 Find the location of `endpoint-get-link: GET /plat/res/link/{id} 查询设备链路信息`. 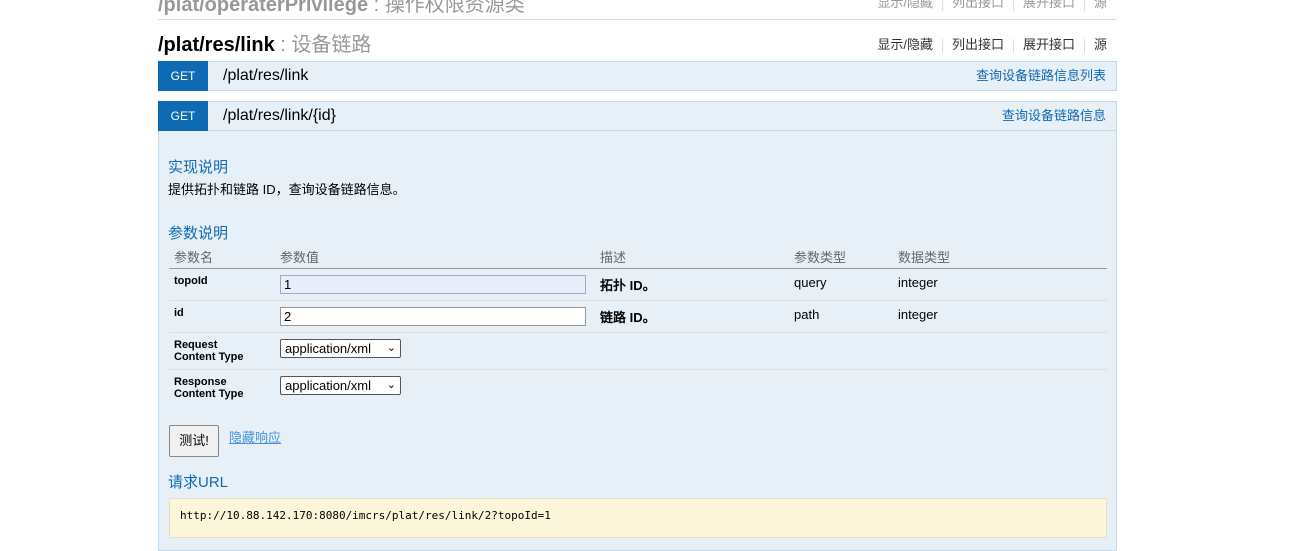

endpoint-get-link: GET /plat/res/link/{id} 查询设备链路信息 is located at coordinates (637, 116).